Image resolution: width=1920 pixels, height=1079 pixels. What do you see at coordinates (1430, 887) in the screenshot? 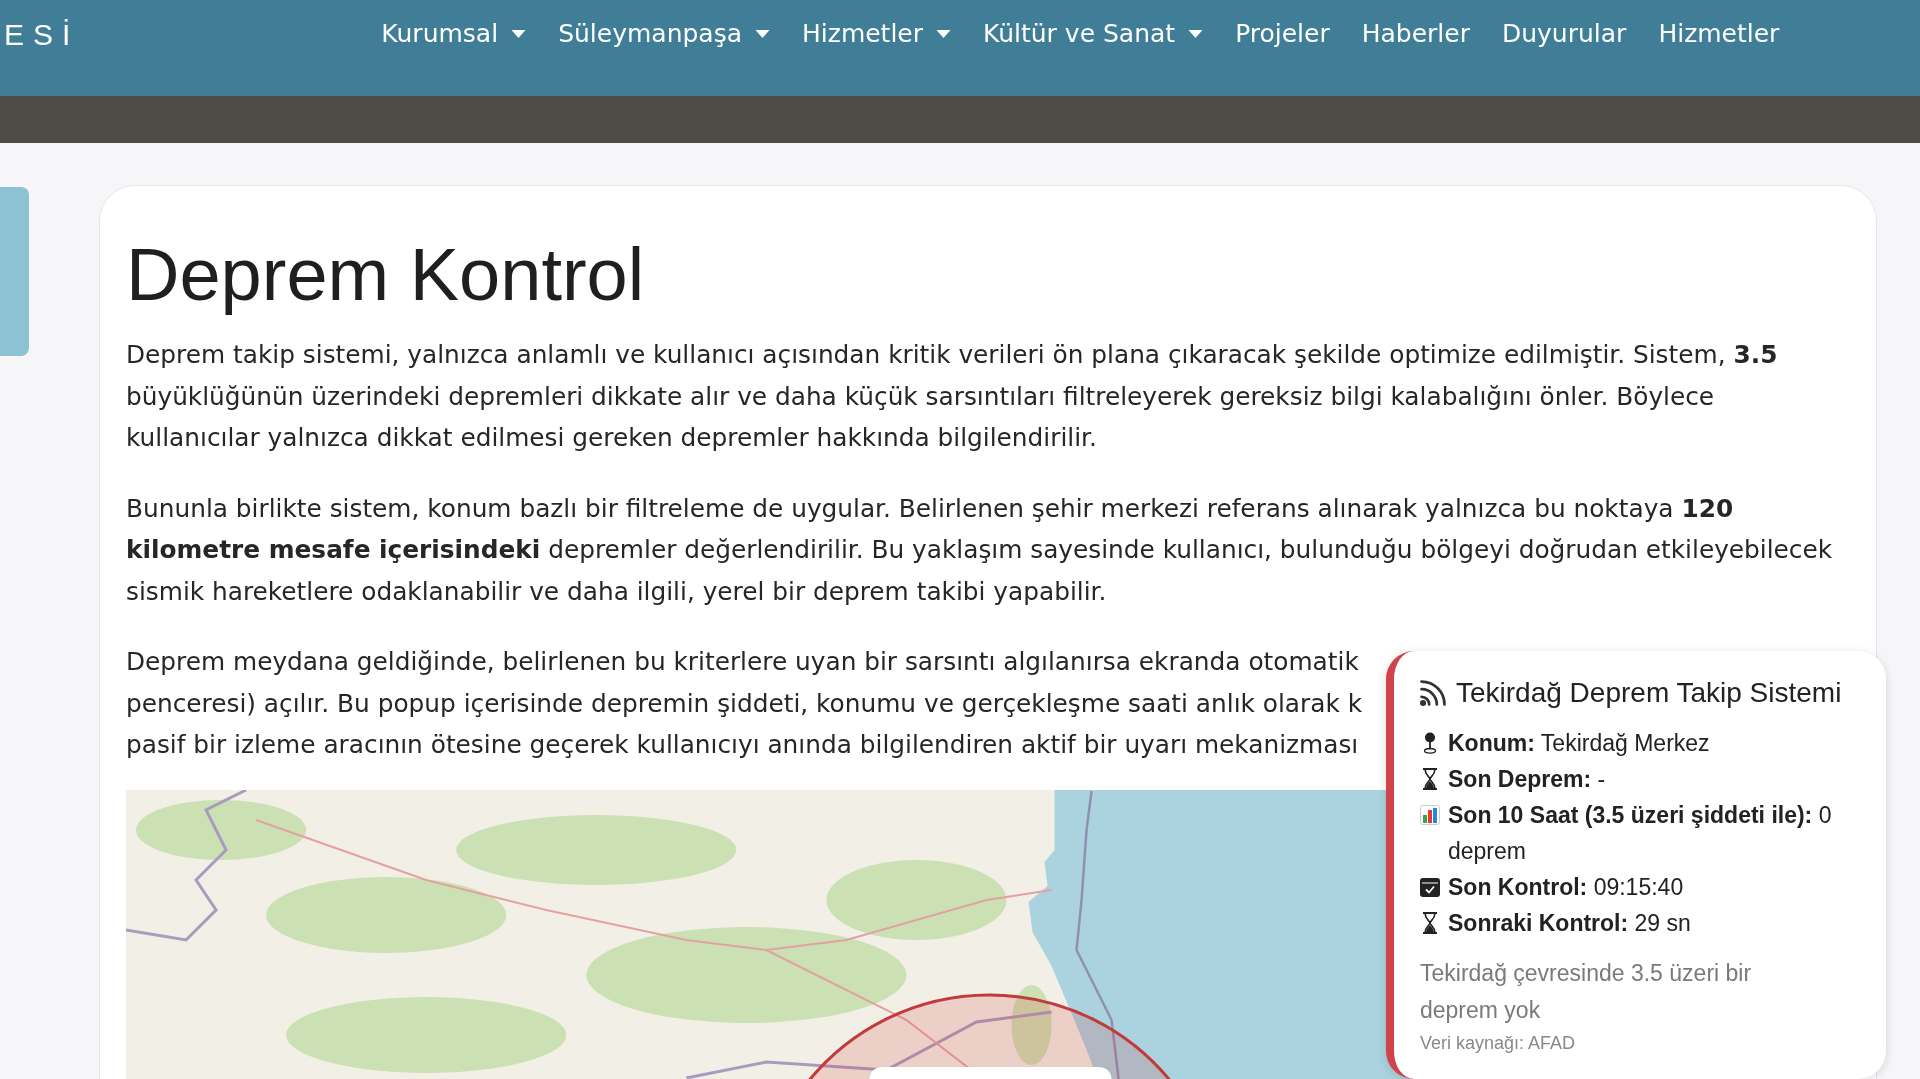
I see `calendar-icon` at bounding box center [1430, 887].